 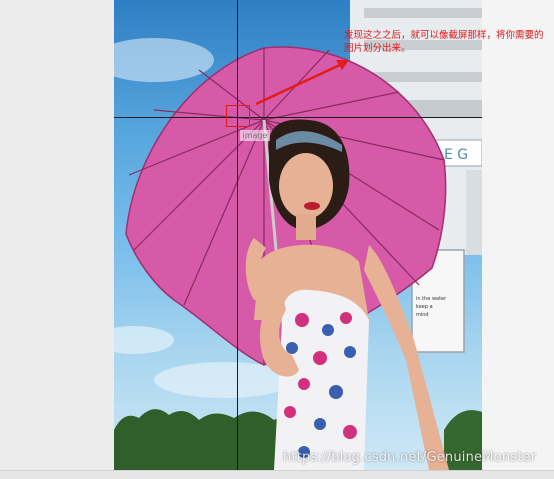 I want to click on crosshair-horizontal, so click(x=298, y=117).